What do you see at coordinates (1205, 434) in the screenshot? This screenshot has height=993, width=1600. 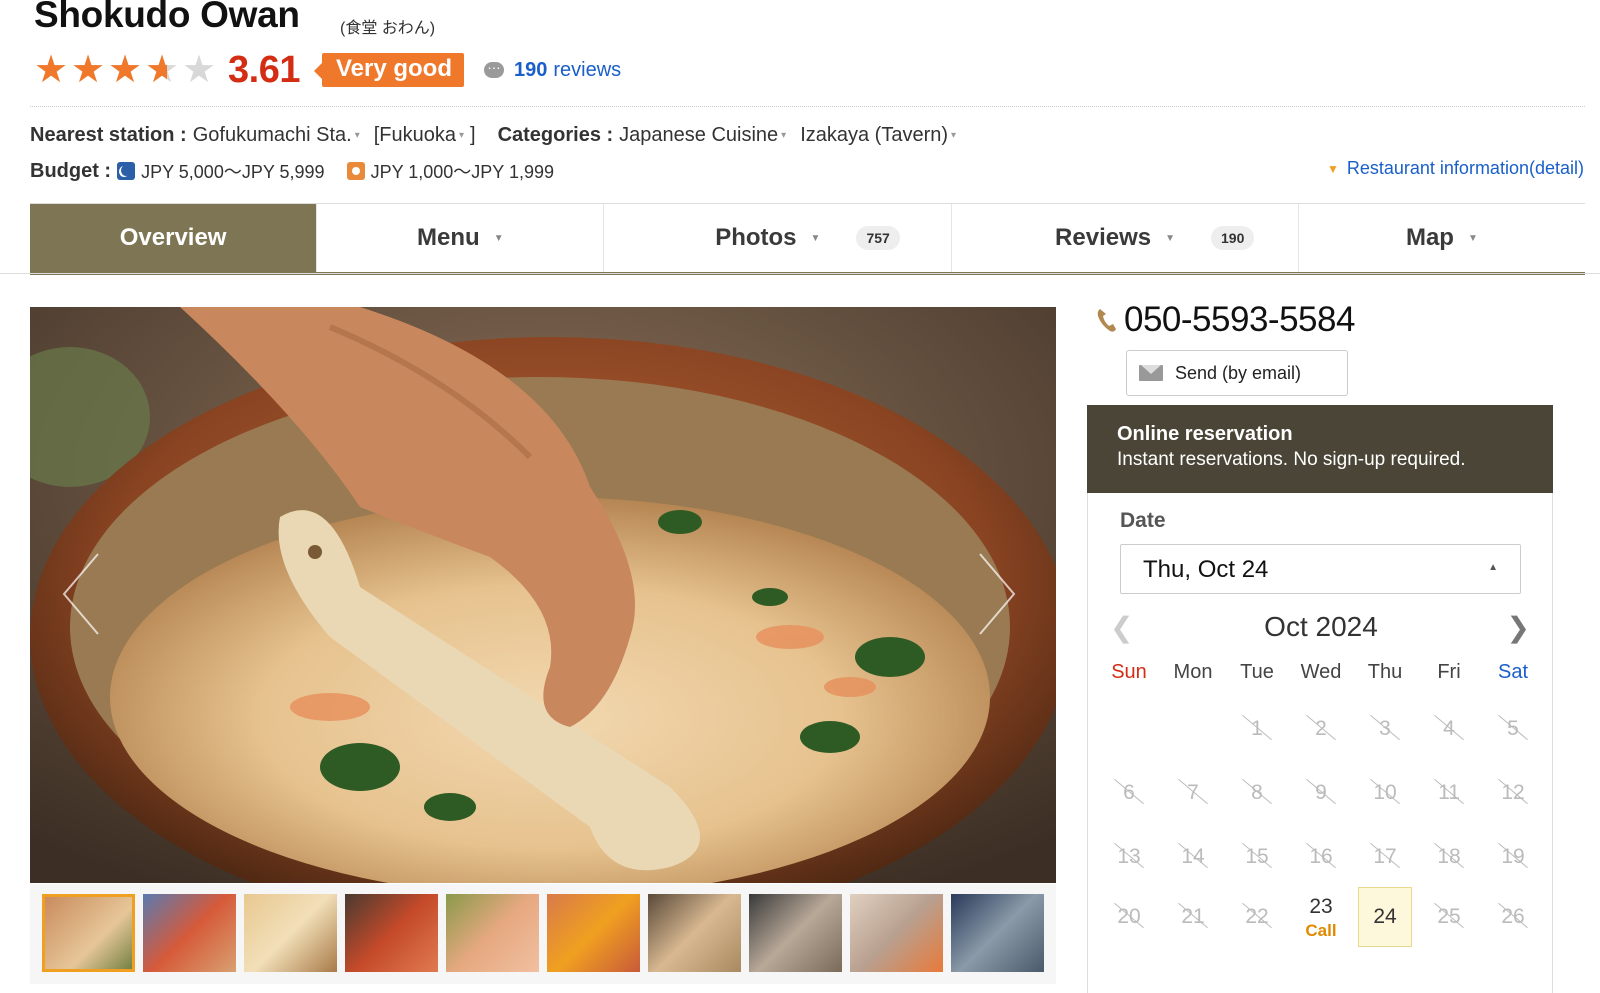 I see `reservation-title: Online reservation` at bounding box center [1205, 434].